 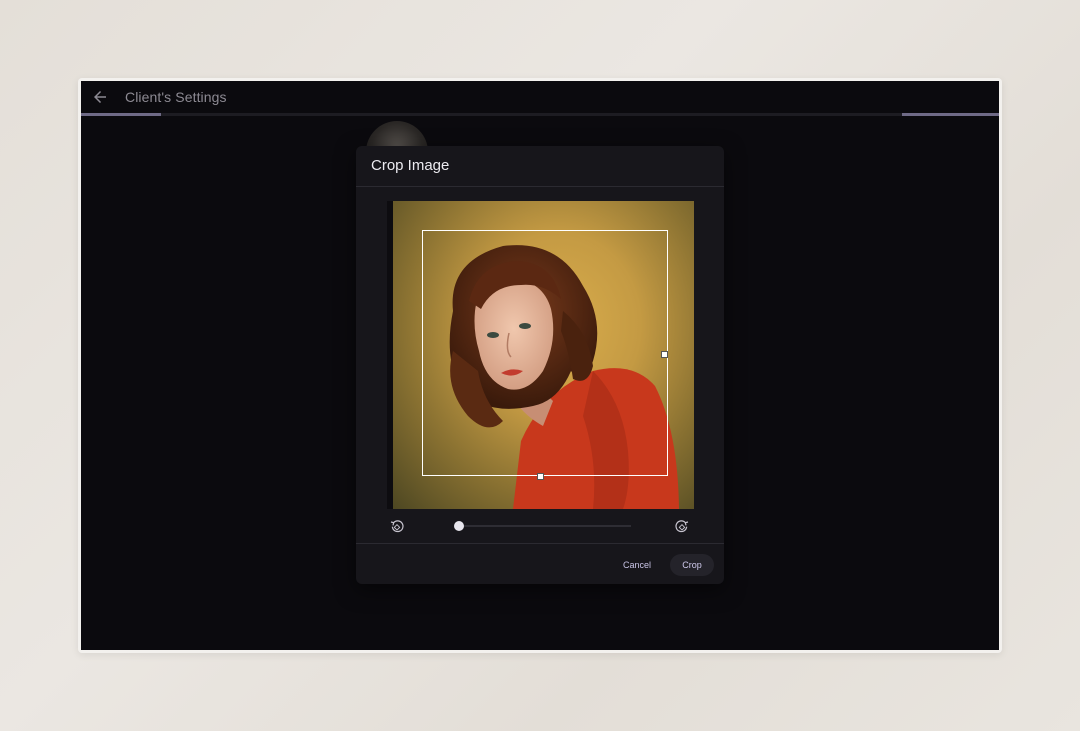 I want to click on top-app-bar: Client's Settings, so click(x=540, y=97).